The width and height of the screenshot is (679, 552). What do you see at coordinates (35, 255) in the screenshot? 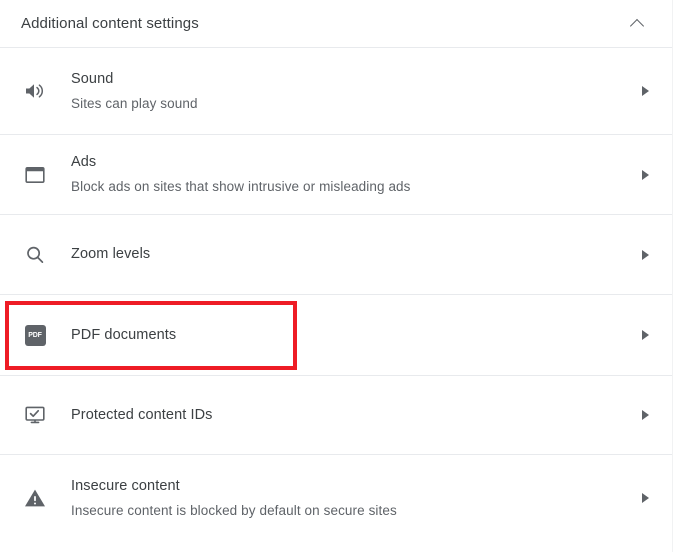
I see `search-icon` at bounding box center [35, 255].